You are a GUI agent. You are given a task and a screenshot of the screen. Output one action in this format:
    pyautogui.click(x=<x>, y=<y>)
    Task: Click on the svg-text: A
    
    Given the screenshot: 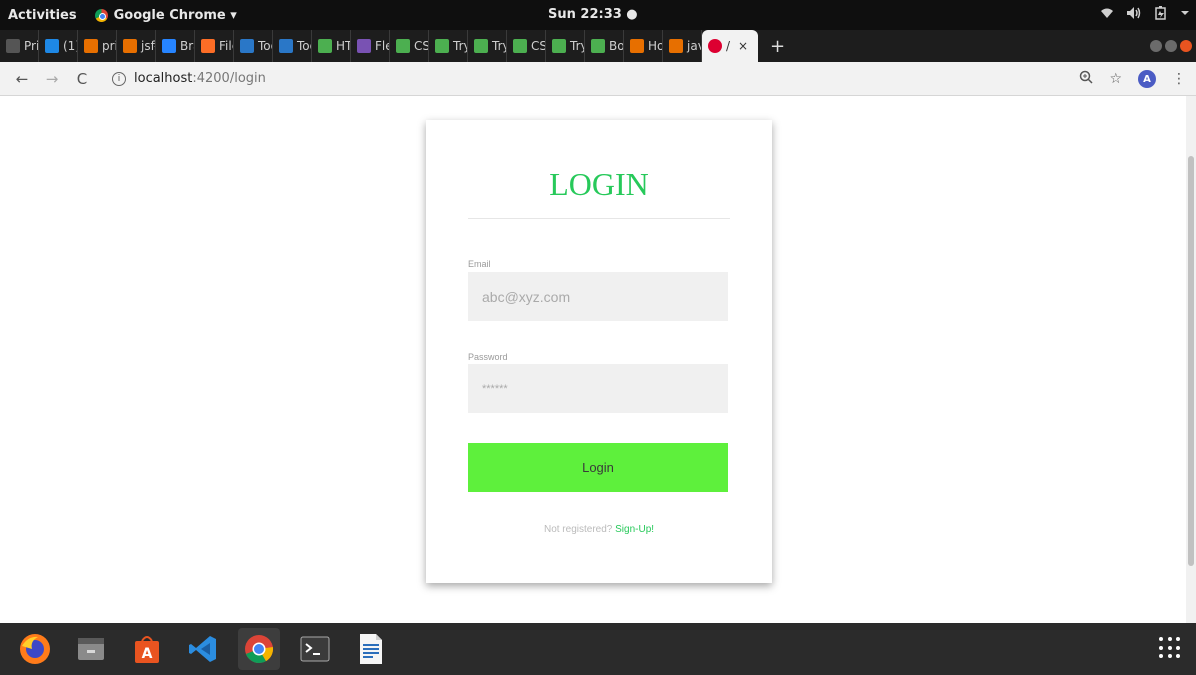 What is the action you would take?
    pyautogui.click(x=147, y=654)
    